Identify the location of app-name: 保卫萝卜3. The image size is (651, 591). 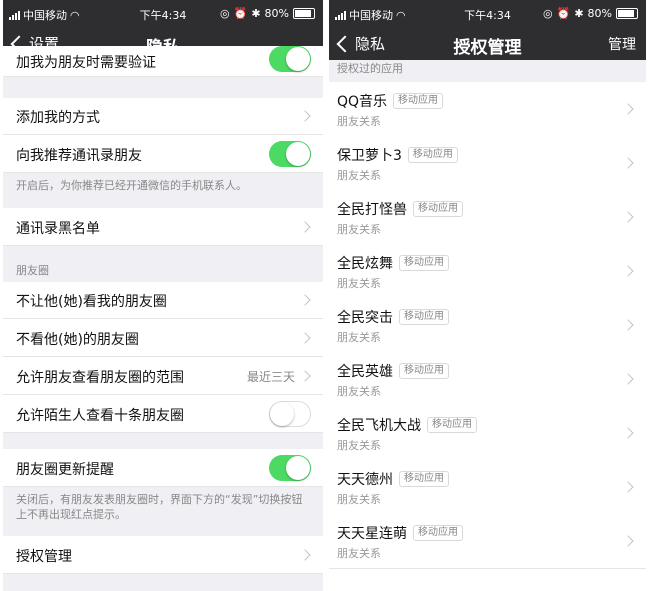
(369, 156).